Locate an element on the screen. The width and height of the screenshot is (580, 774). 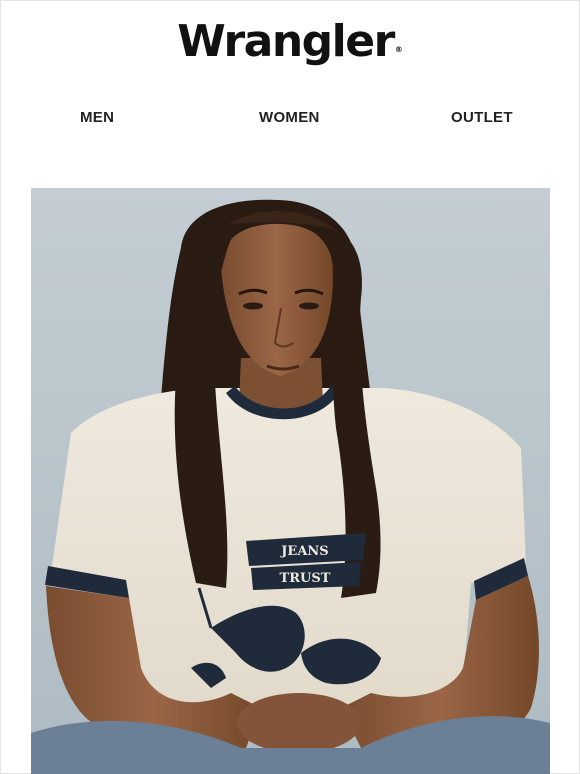
shirt-text-jeans: JEANS is located at coordinates (304, 551).